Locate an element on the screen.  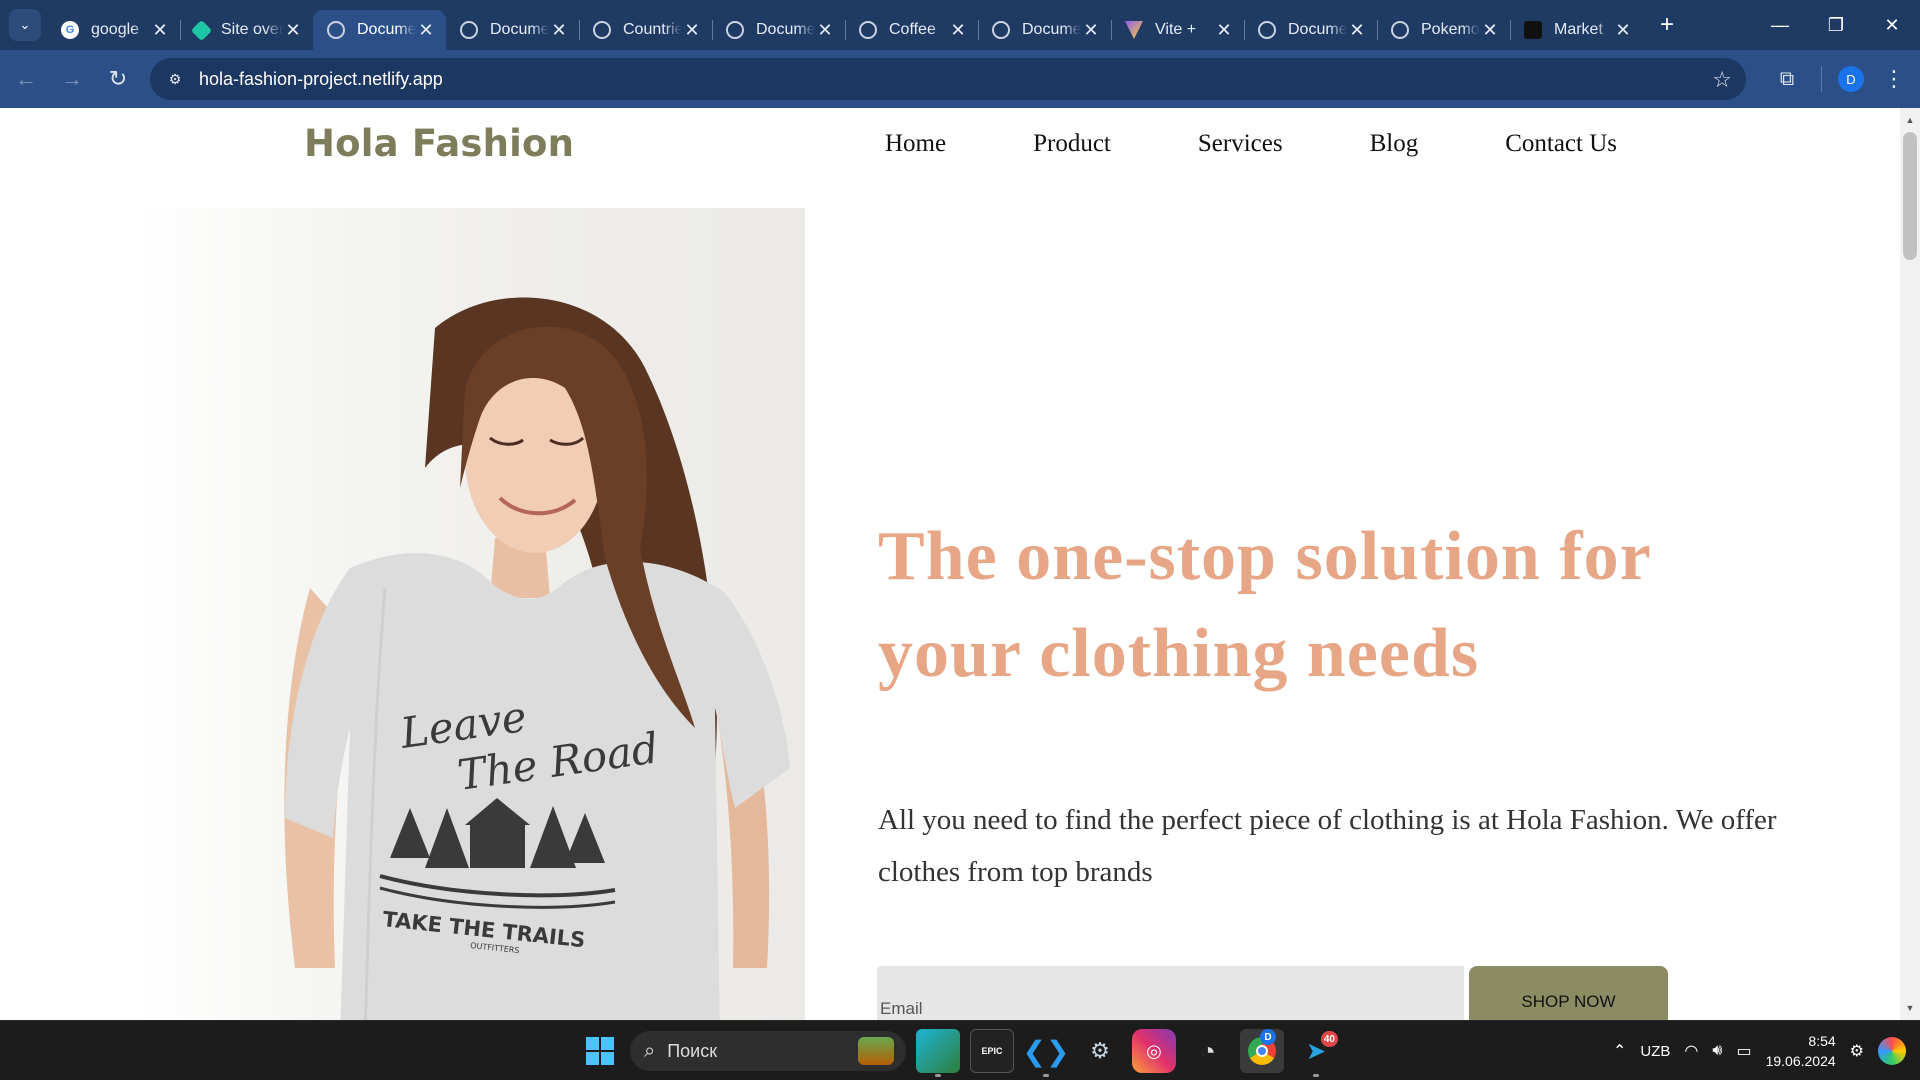
reload-button: ↻ is located at coordinates (118, 79).